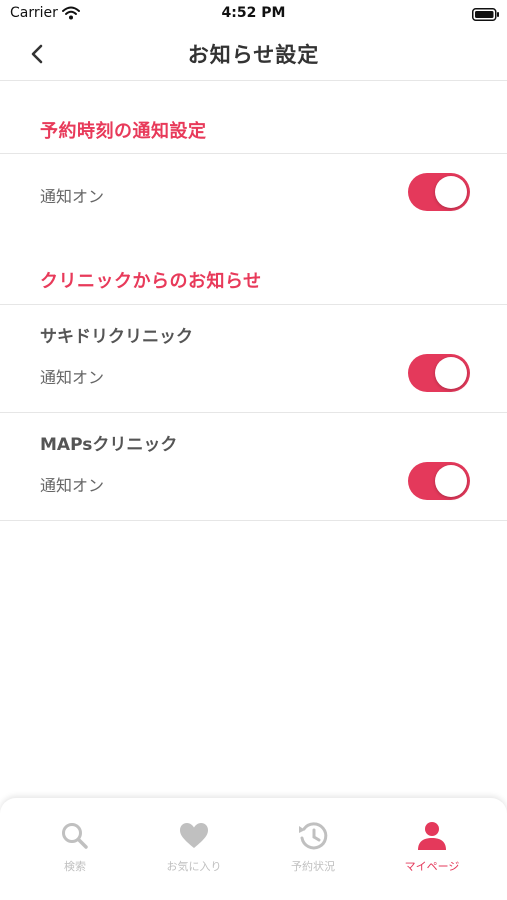  Describe the element at coordinates (486, 13) in the screenshot. I see `battery-icon` at that location.